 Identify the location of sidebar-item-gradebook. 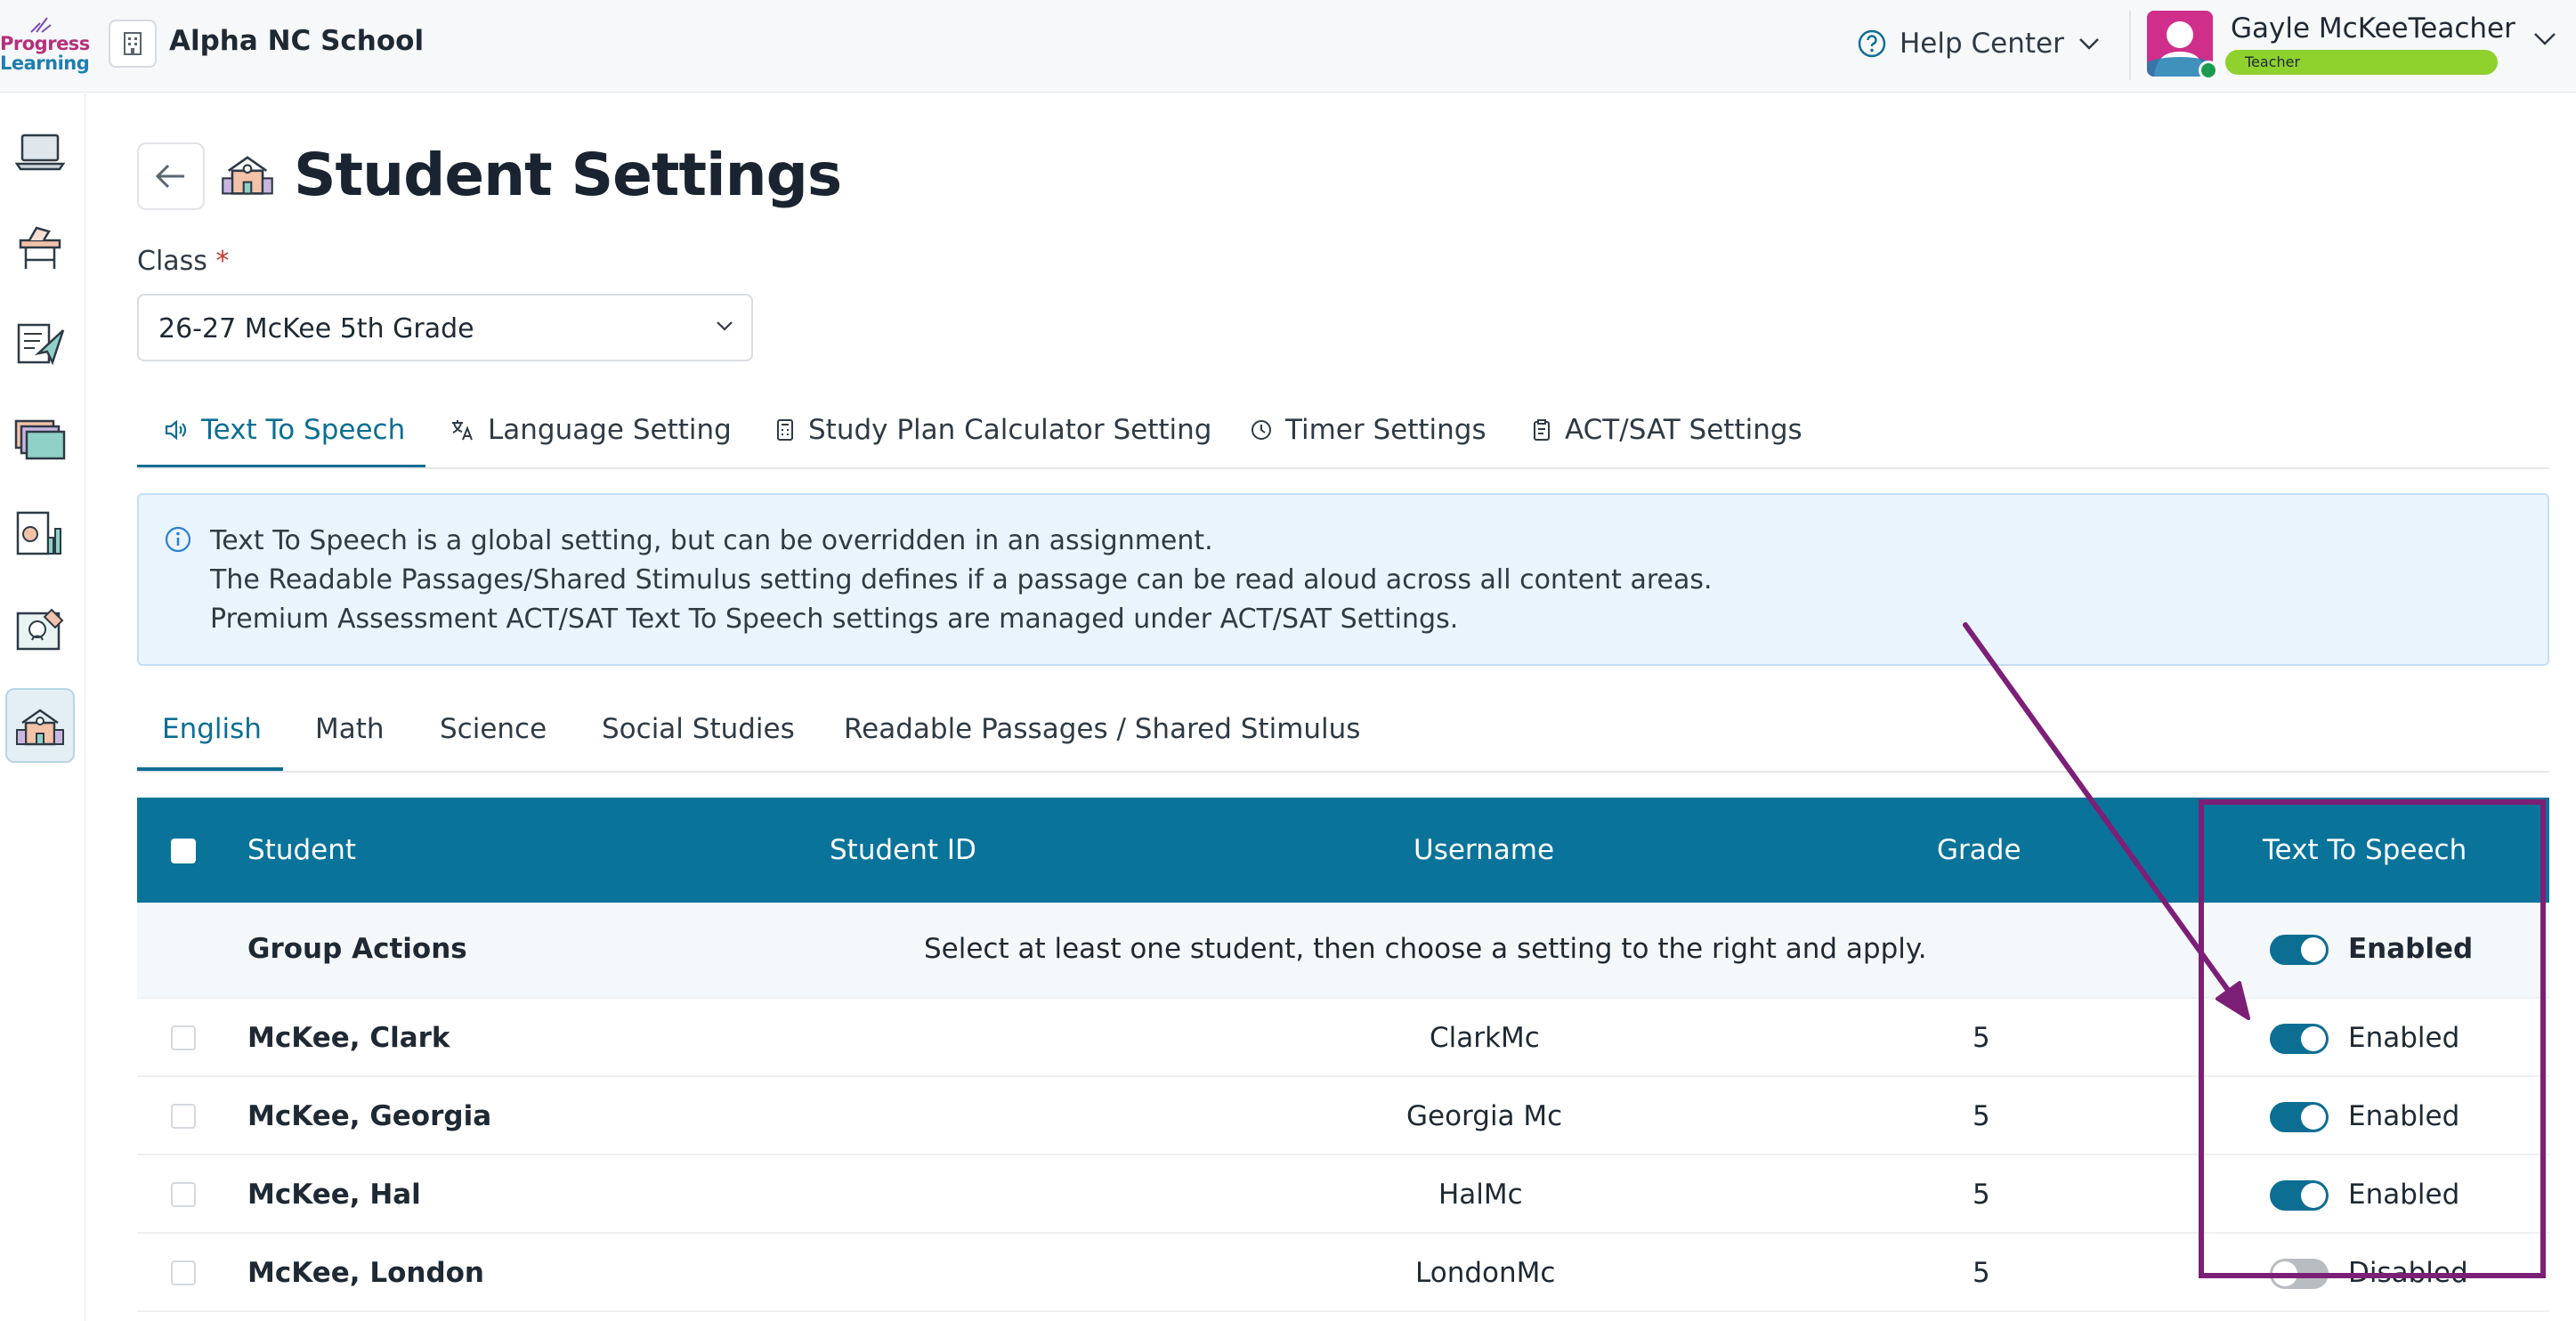
(40, 629).